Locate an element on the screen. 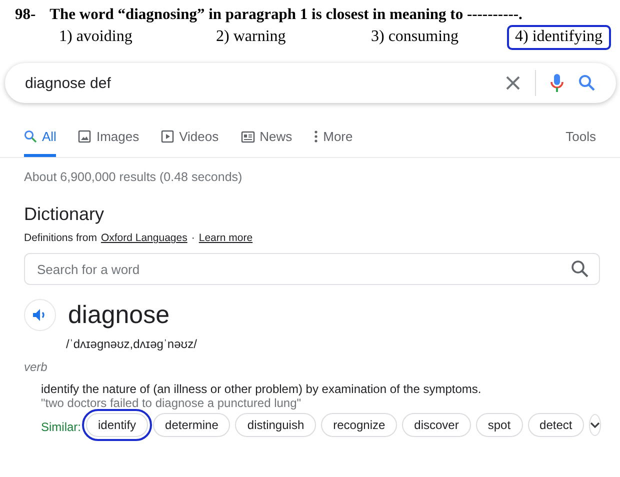 This screenshot has width=620, height=477. learn-more-link: Learn more is located at coordinates (225, 238).